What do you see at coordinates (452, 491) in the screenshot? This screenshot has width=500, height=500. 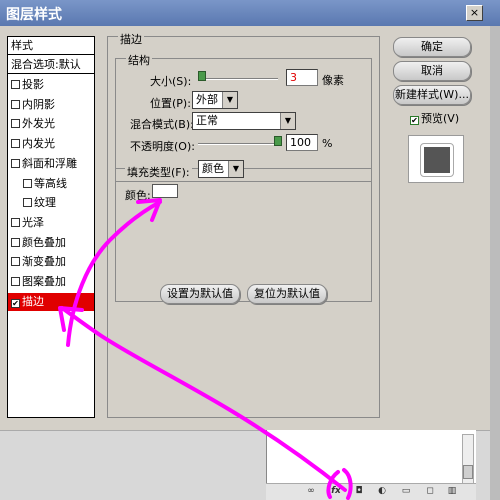 I see `trash-icon: ▥` at bounding box center [452, 491].